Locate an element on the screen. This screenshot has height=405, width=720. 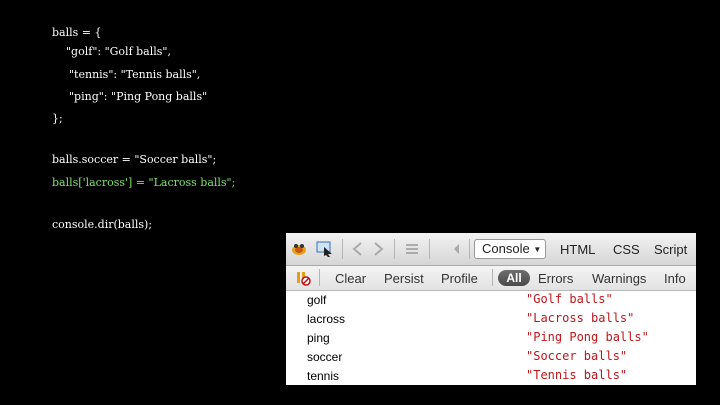
filter-all-button: All is located at coordinates (514, 278).